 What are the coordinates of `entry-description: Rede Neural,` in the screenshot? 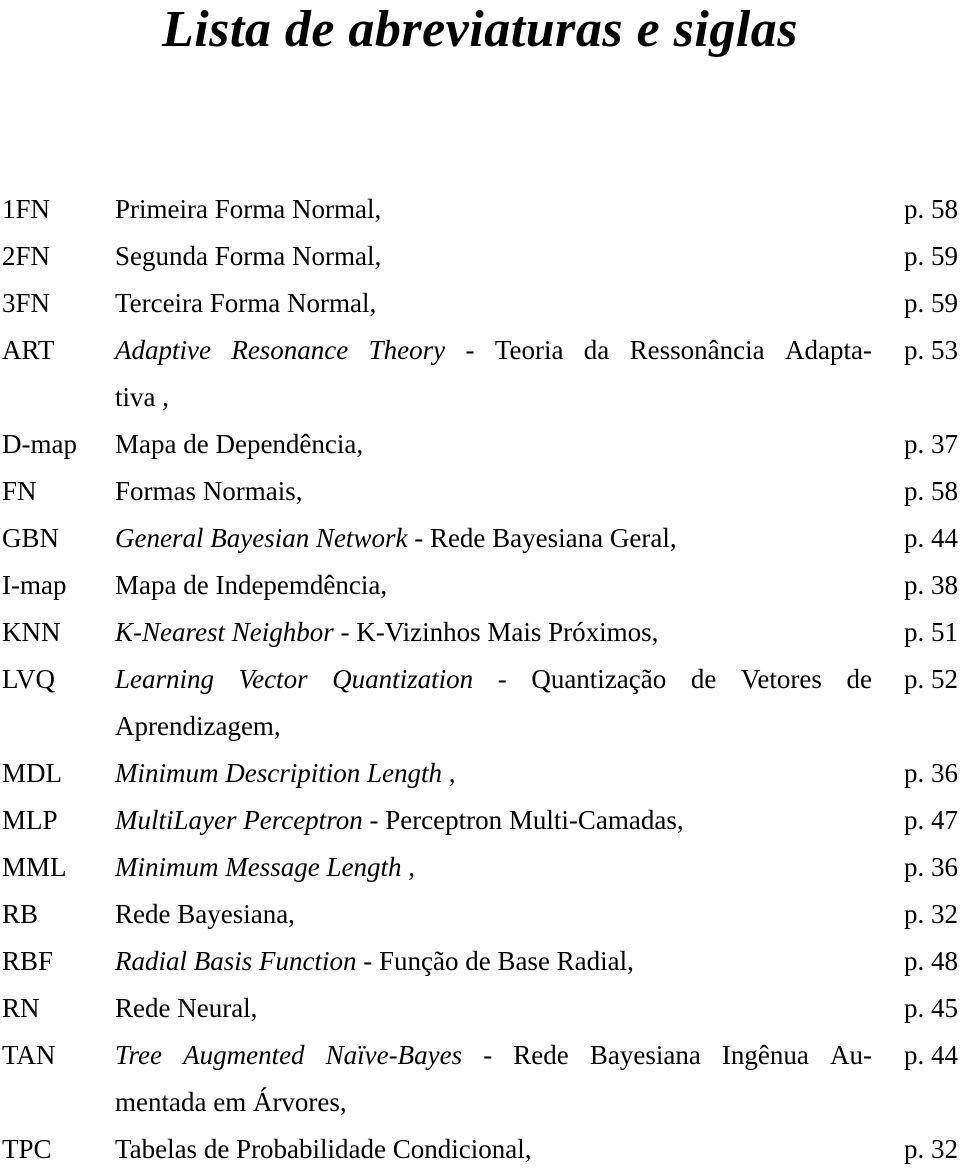 It's located at (186, 1008).